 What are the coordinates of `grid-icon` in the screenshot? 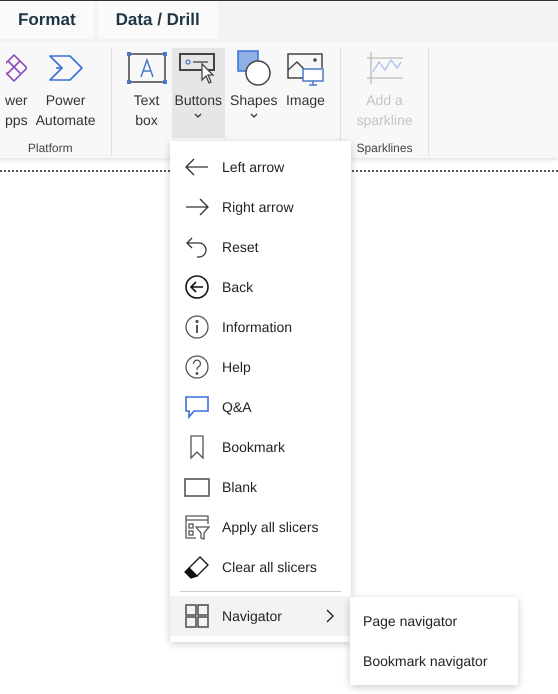 It's located at (197, 616).